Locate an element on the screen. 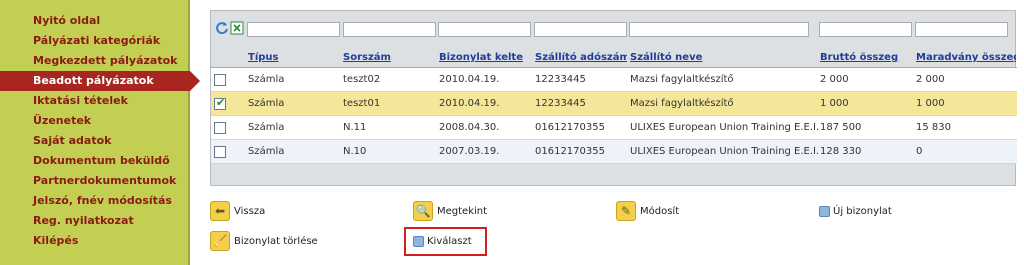 The image size is (1024, 265). sidebar-item-uzenetek: Üzenetek is located at coordinates (95, 121).